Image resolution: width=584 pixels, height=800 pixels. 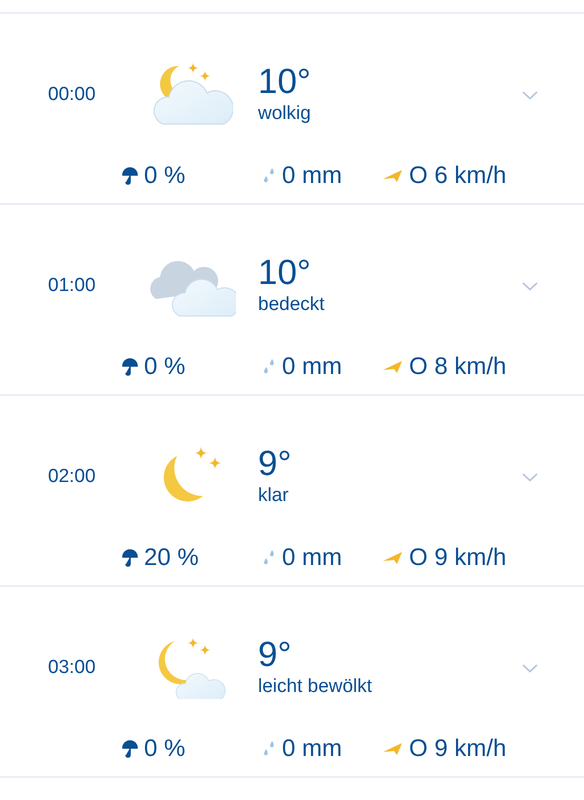 I want to click on condition-label: bedeckt, so click(x=292, y=304).